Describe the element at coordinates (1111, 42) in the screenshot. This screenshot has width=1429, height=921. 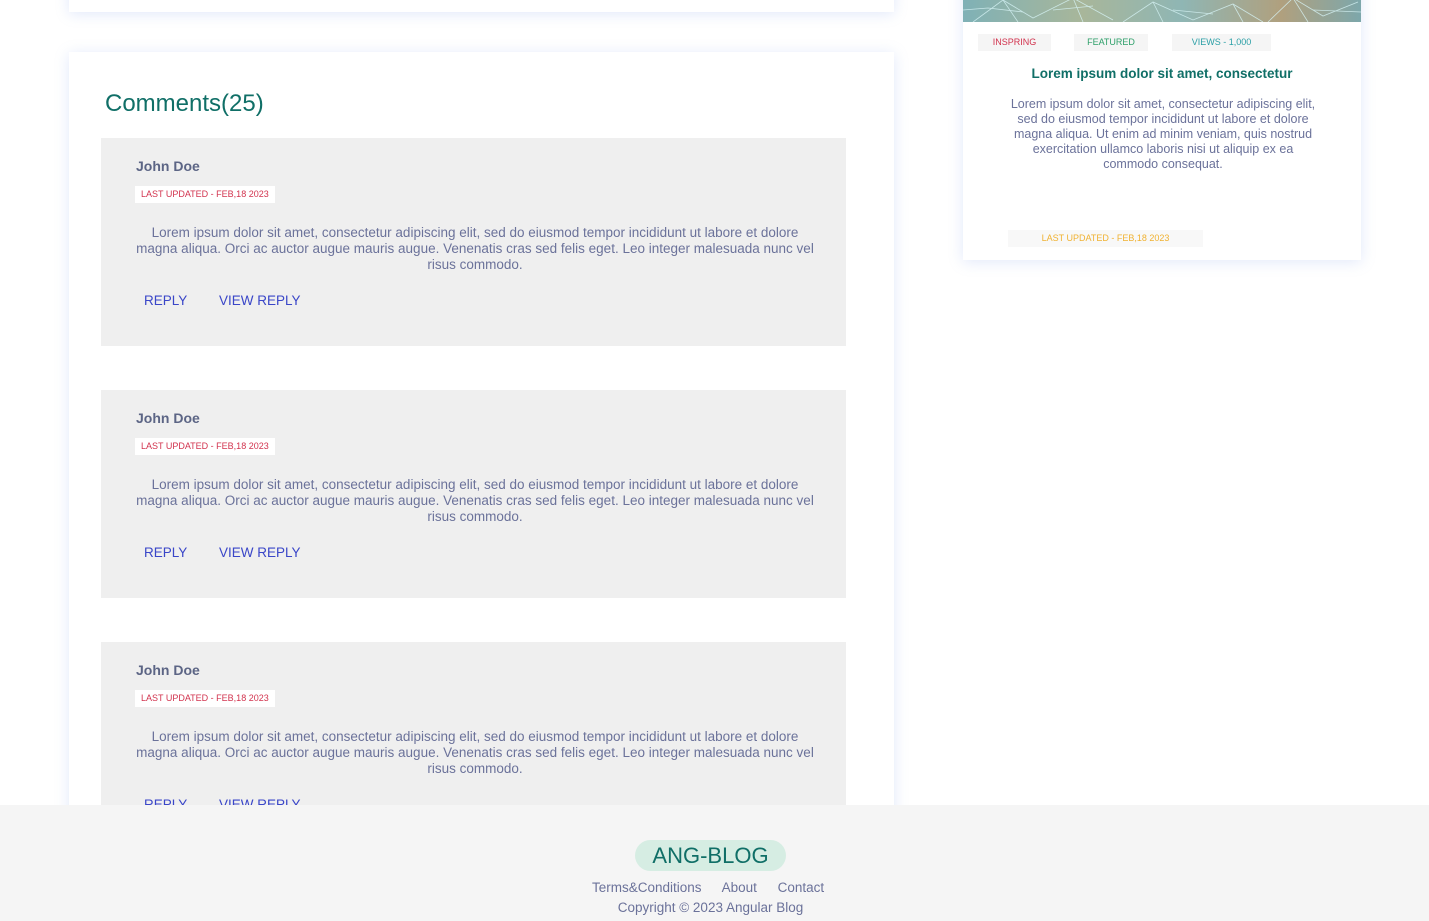
I see `tag-featured: FEATURED` at that location.